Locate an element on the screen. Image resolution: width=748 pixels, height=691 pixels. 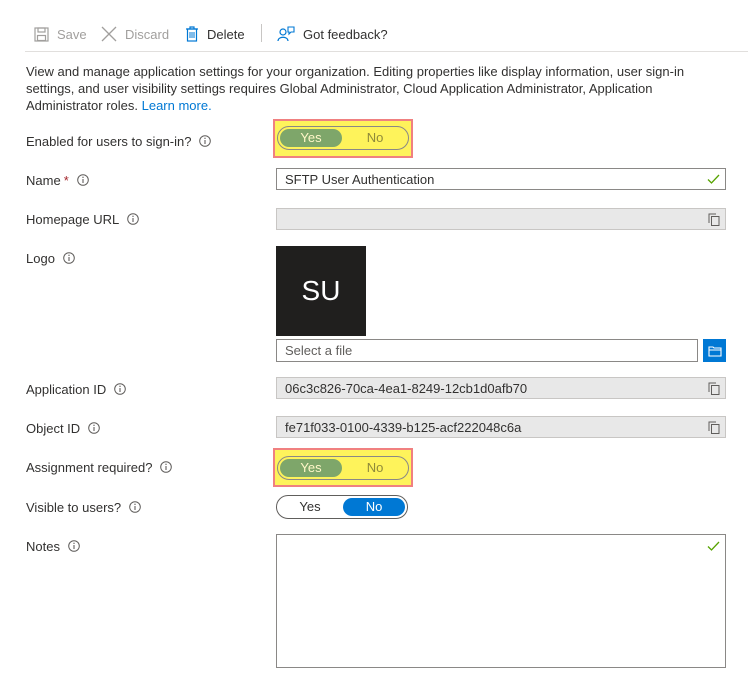
save-label: Save is located at coordinates (72, 34).